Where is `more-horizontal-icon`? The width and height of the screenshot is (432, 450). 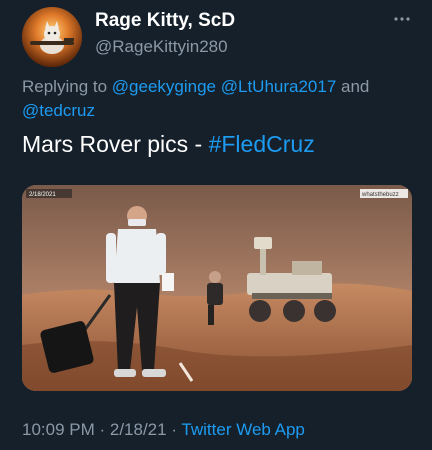 more-horizontal-icon is located at coordinates (402, 19).